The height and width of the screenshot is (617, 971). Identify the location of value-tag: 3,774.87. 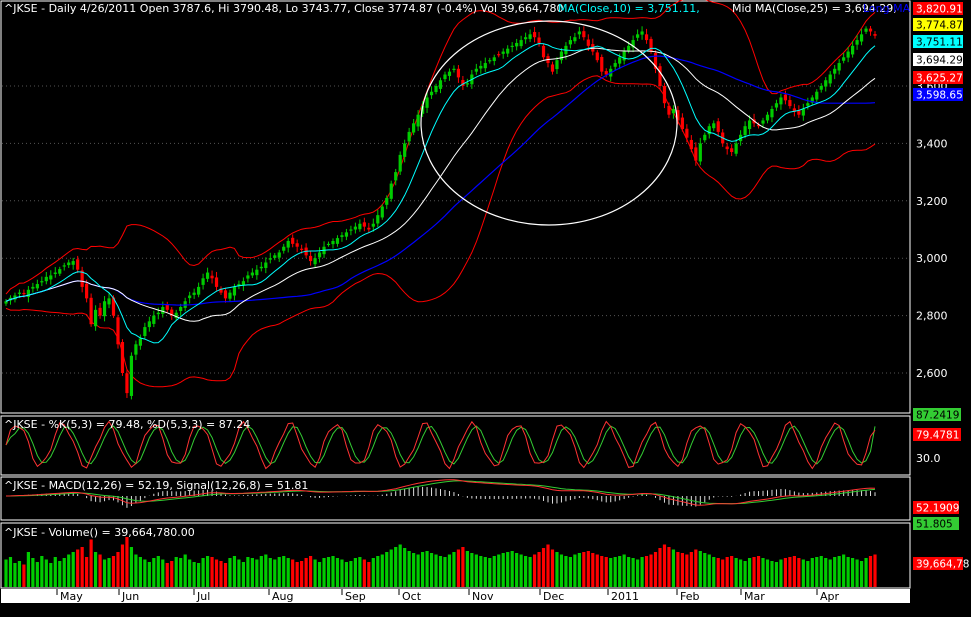
(939, 26).